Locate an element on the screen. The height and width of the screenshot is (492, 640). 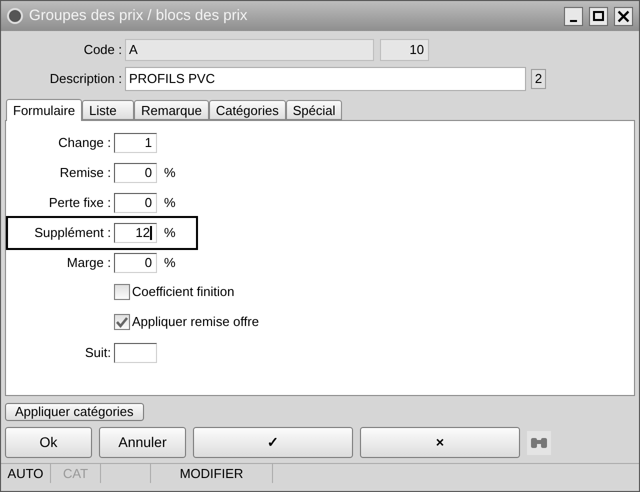
check-icon is located at coordinates (122, 322).